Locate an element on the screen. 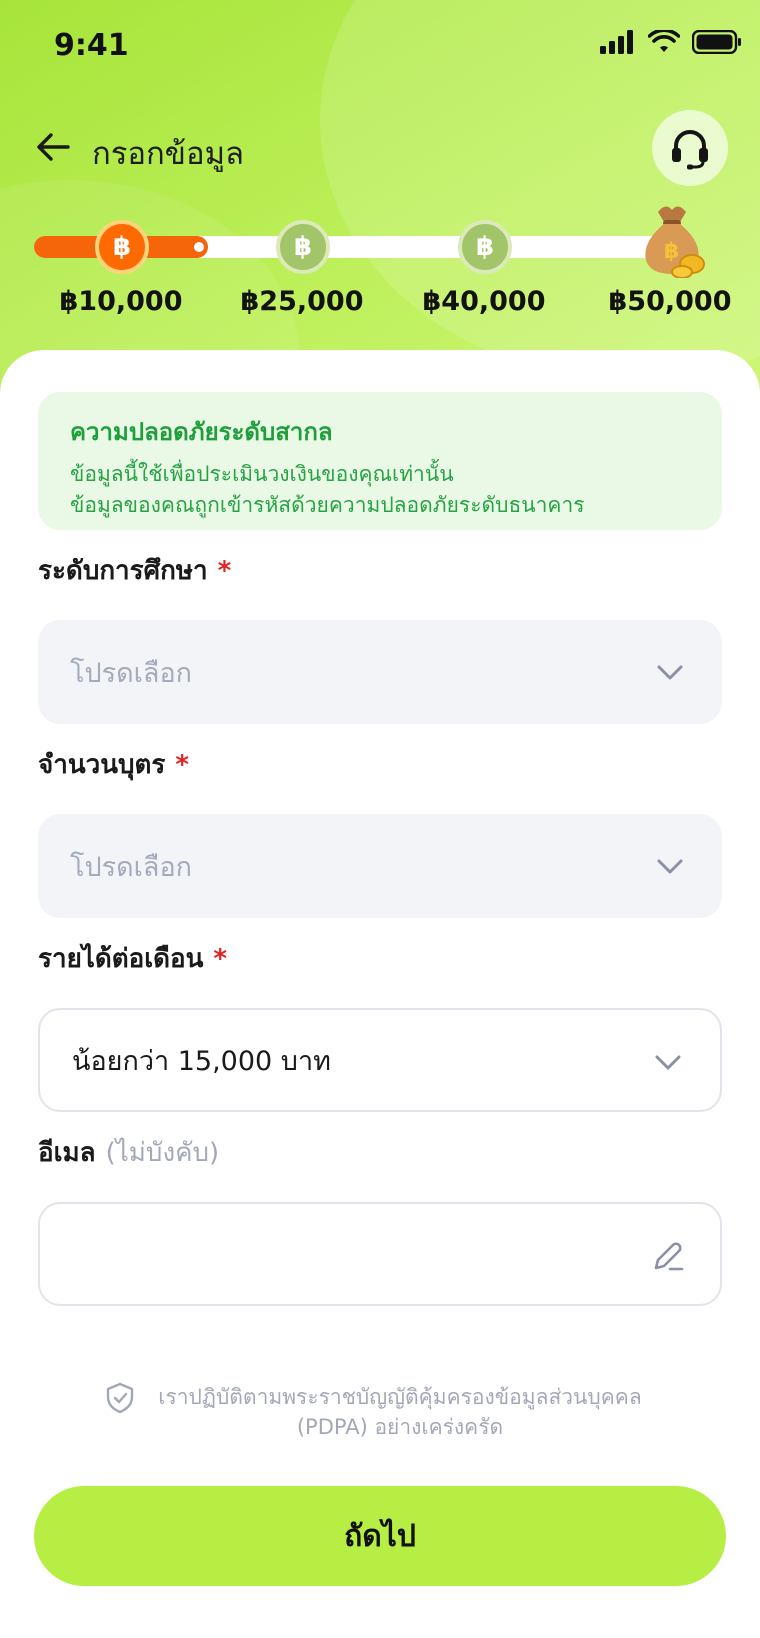  children-label: จำนวนบุตร * is located at coordinates (113, 764).